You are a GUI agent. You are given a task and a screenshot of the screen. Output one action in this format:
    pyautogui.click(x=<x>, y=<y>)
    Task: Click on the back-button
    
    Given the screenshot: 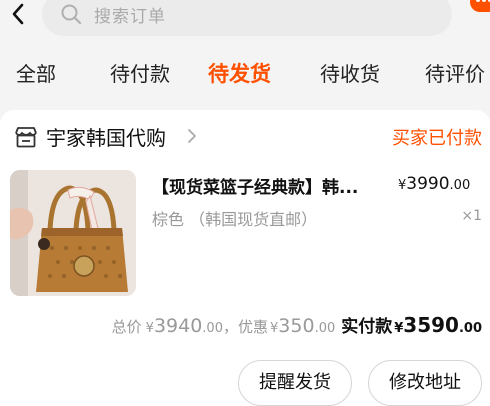 What is the action you would take?
    pyautogui.click(x=18, y=14)
    